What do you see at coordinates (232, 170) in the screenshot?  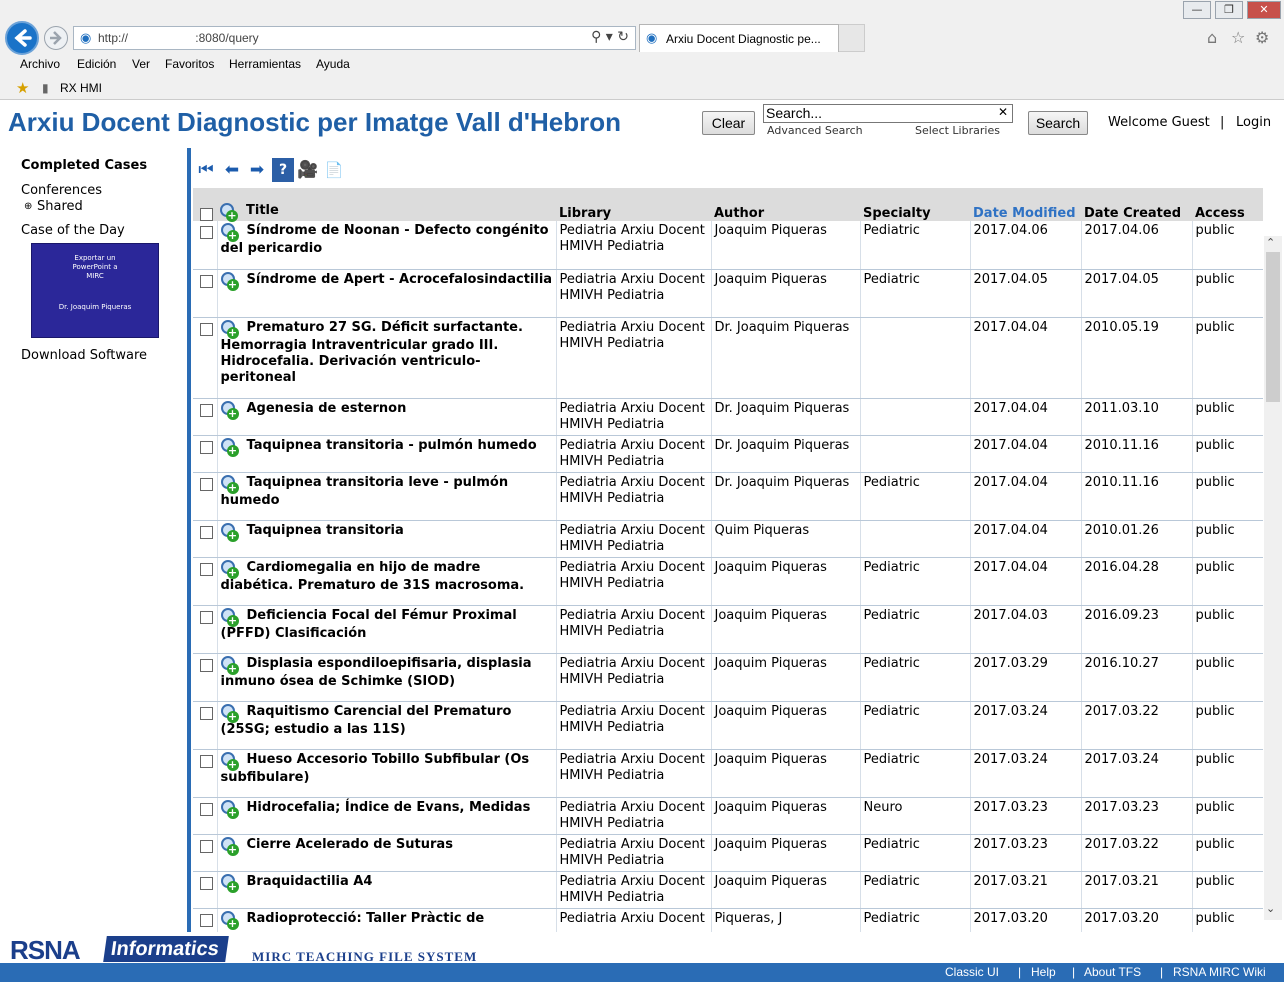 I see `prev-page-icon: ⬅` at bounding box center [232, 170].